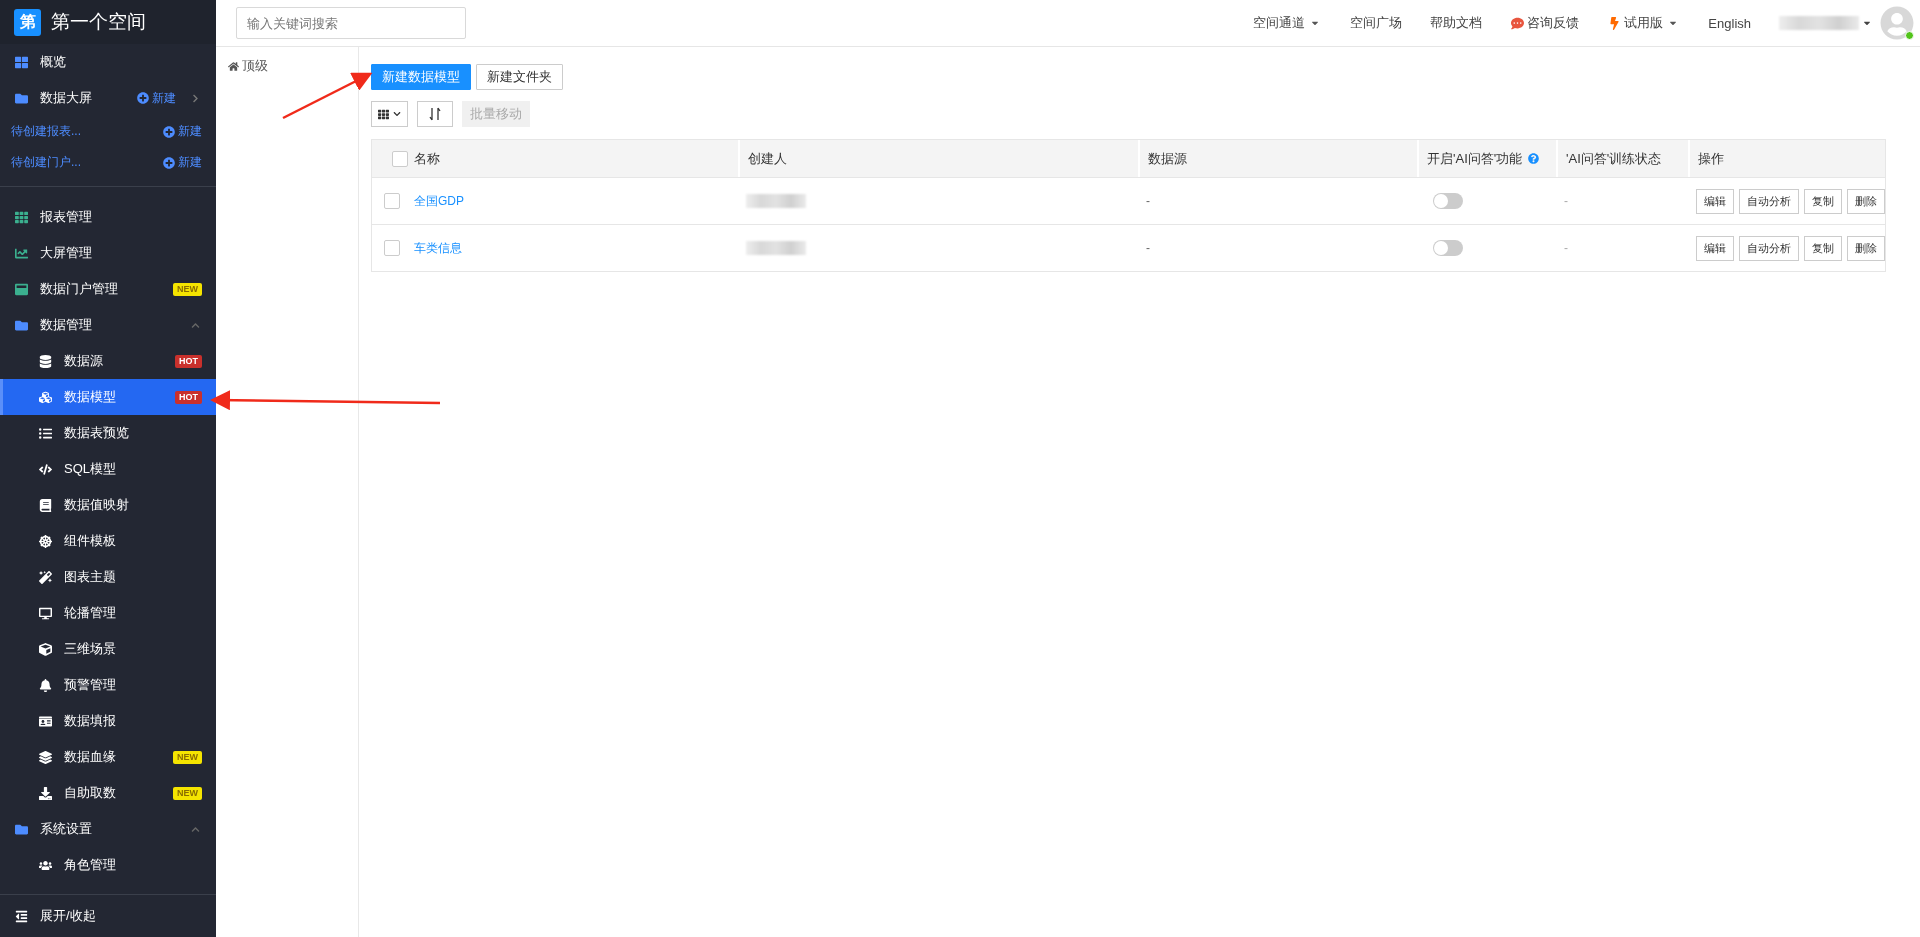 The width and height of the screenshot is (1920, 937). I want to click on list-icon, so click(45, 433).